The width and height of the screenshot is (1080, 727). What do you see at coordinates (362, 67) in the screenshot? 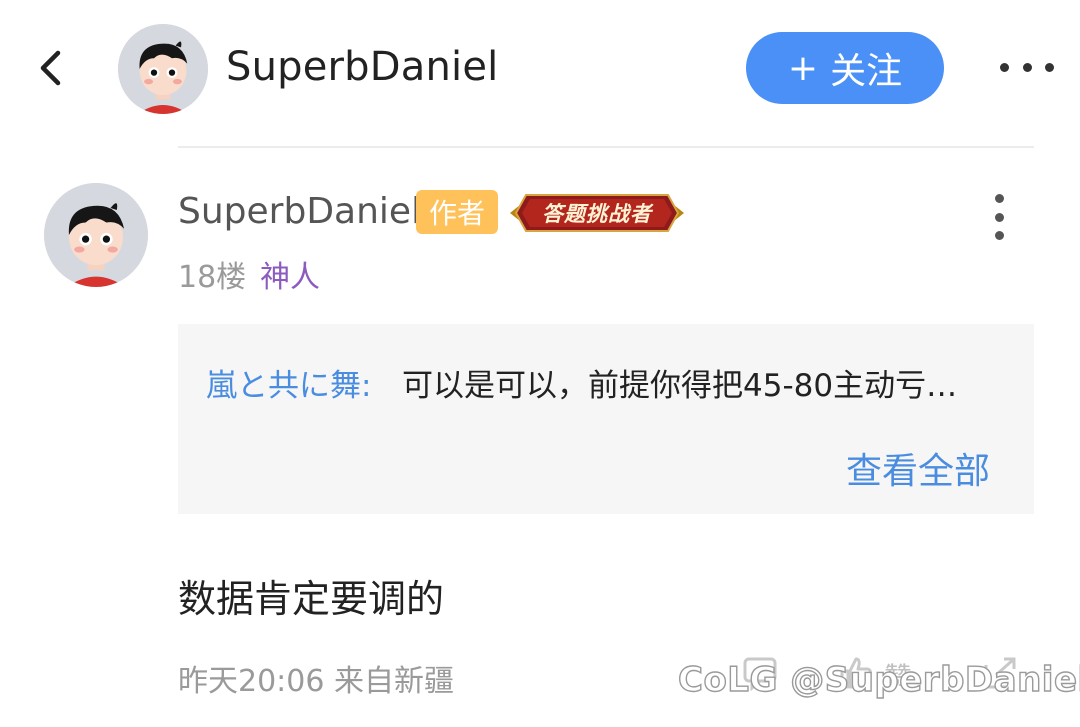
I see `header-username: SuperbDaniel` at bounding box center [362, 67].